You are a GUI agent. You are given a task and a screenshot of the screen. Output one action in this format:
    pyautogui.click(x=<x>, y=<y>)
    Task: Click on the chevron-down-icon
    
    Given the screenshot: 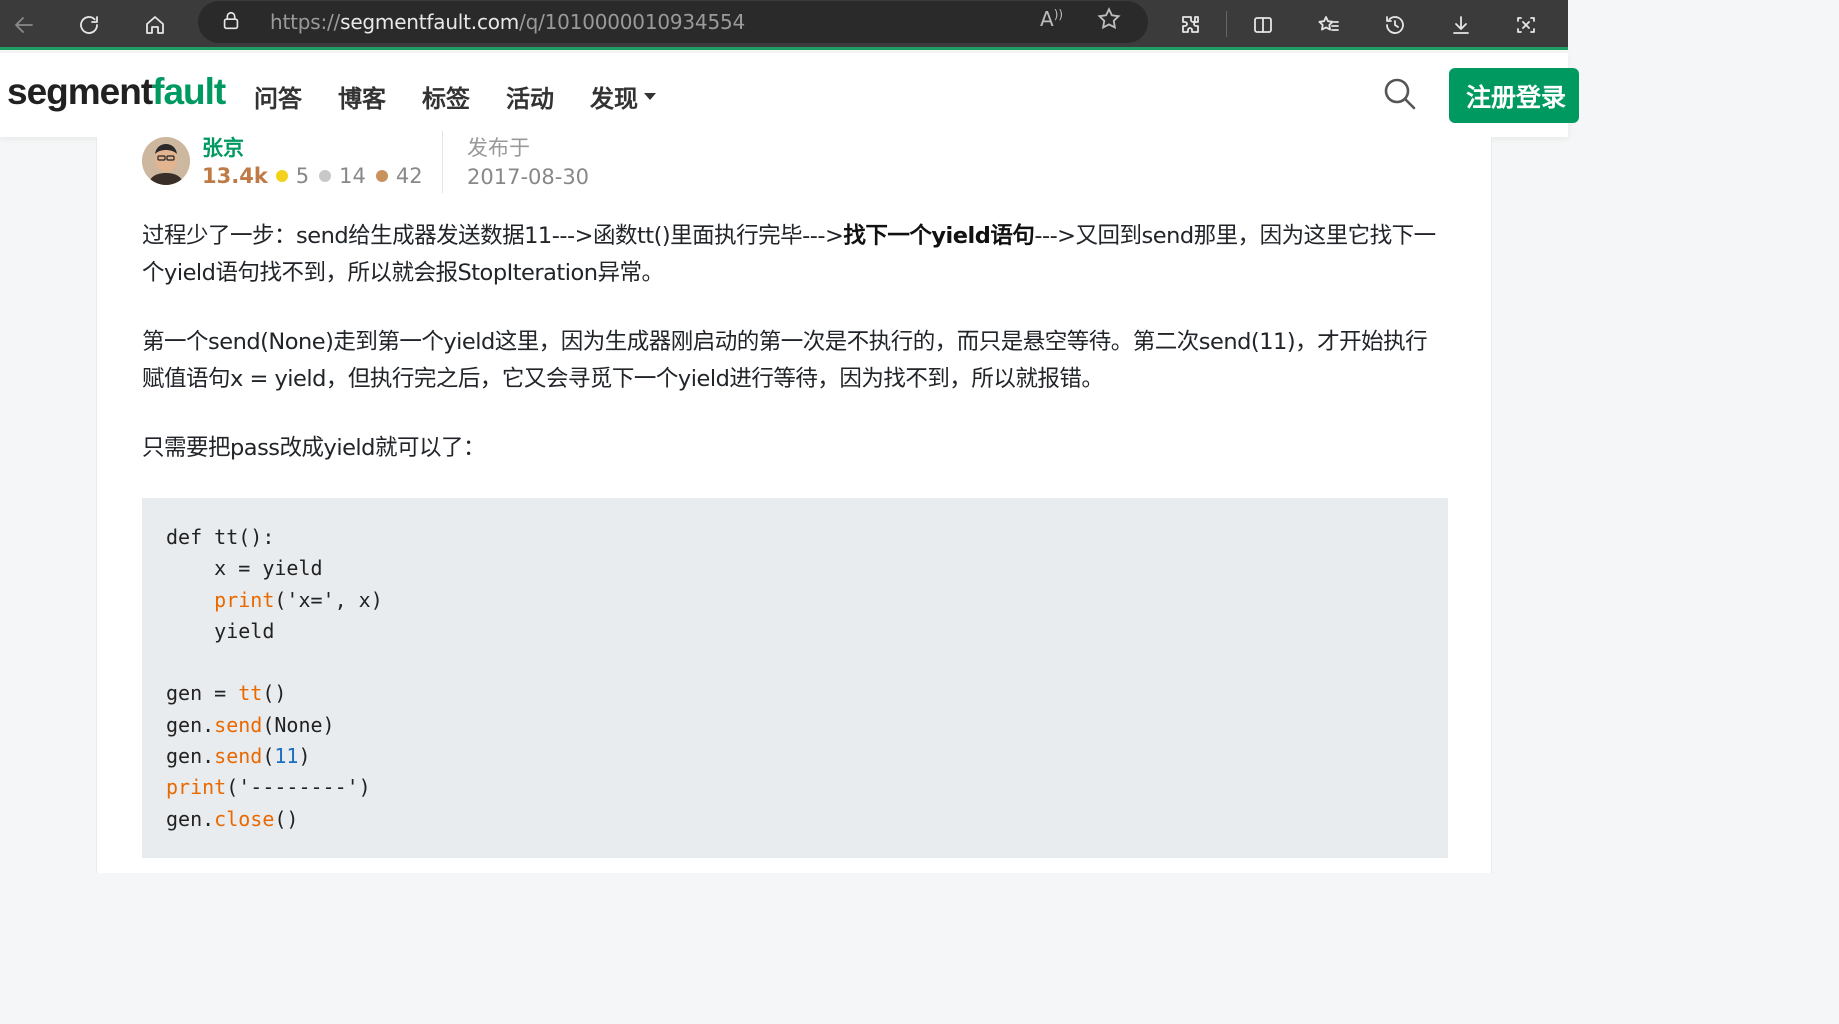 What is the action you would take?
    pyautogui.click(x=650, y=96)
    